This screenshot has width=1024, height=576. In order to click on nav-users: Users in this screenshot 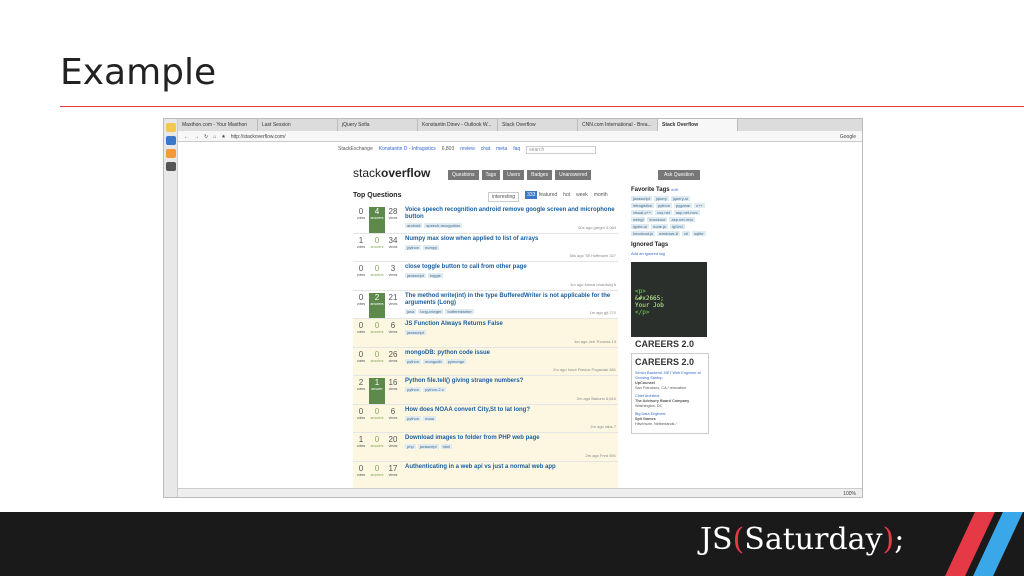, I will do `click(514, 175)`.